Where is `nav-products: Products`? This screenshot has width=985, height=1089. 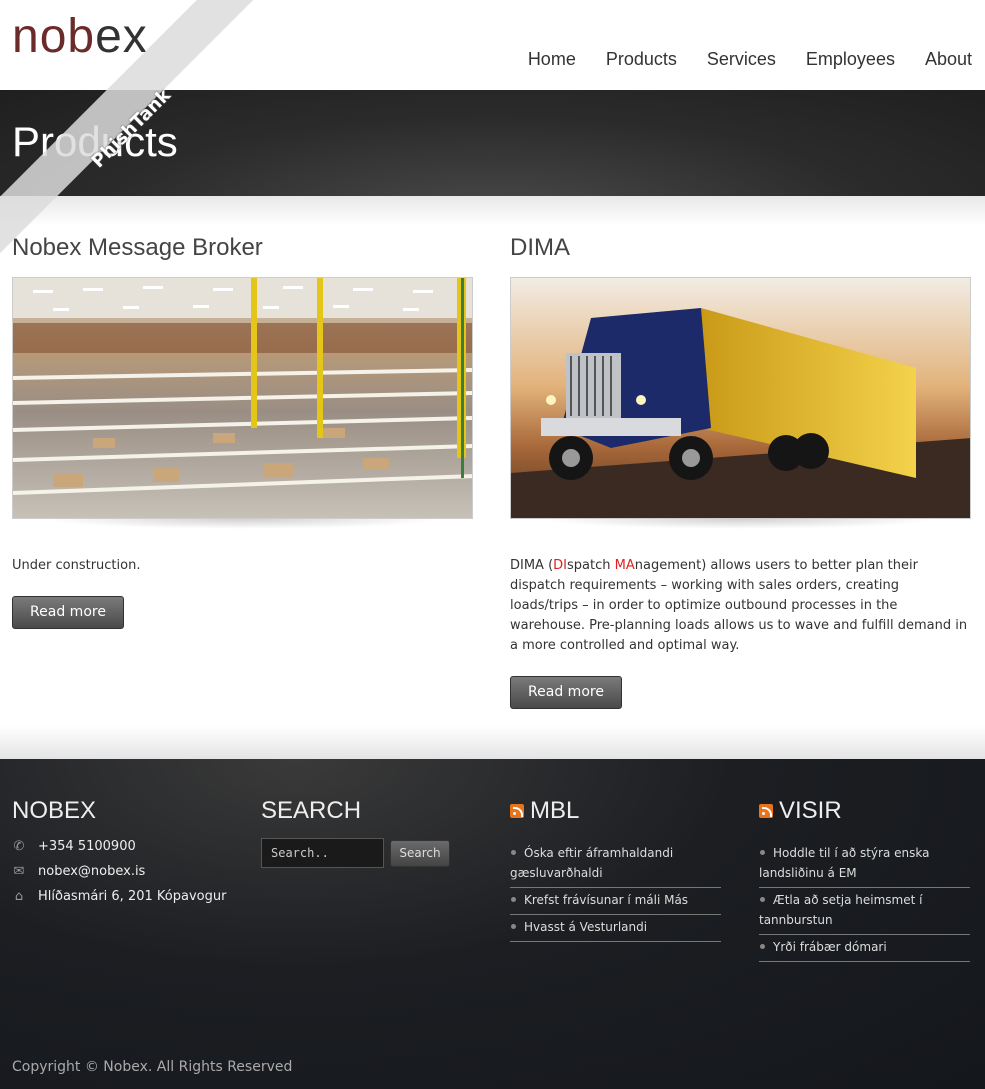 nav-products: Products is located at coordinates (639, 59).